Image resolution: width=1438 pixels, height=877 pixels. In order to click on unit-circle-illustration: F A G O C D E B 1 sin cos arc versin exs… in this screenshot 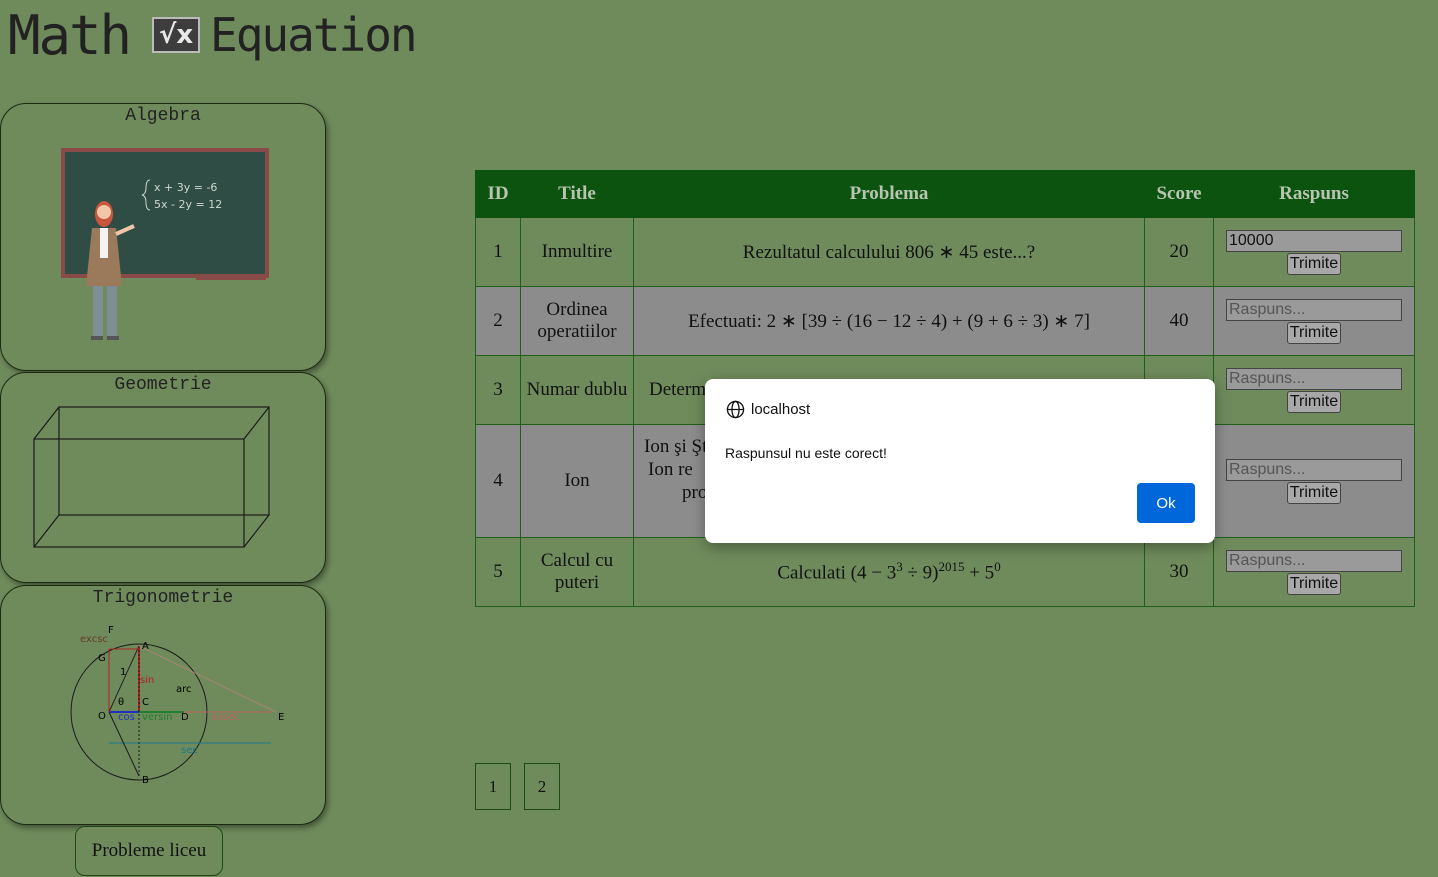, I will do `click(177, 705)`.